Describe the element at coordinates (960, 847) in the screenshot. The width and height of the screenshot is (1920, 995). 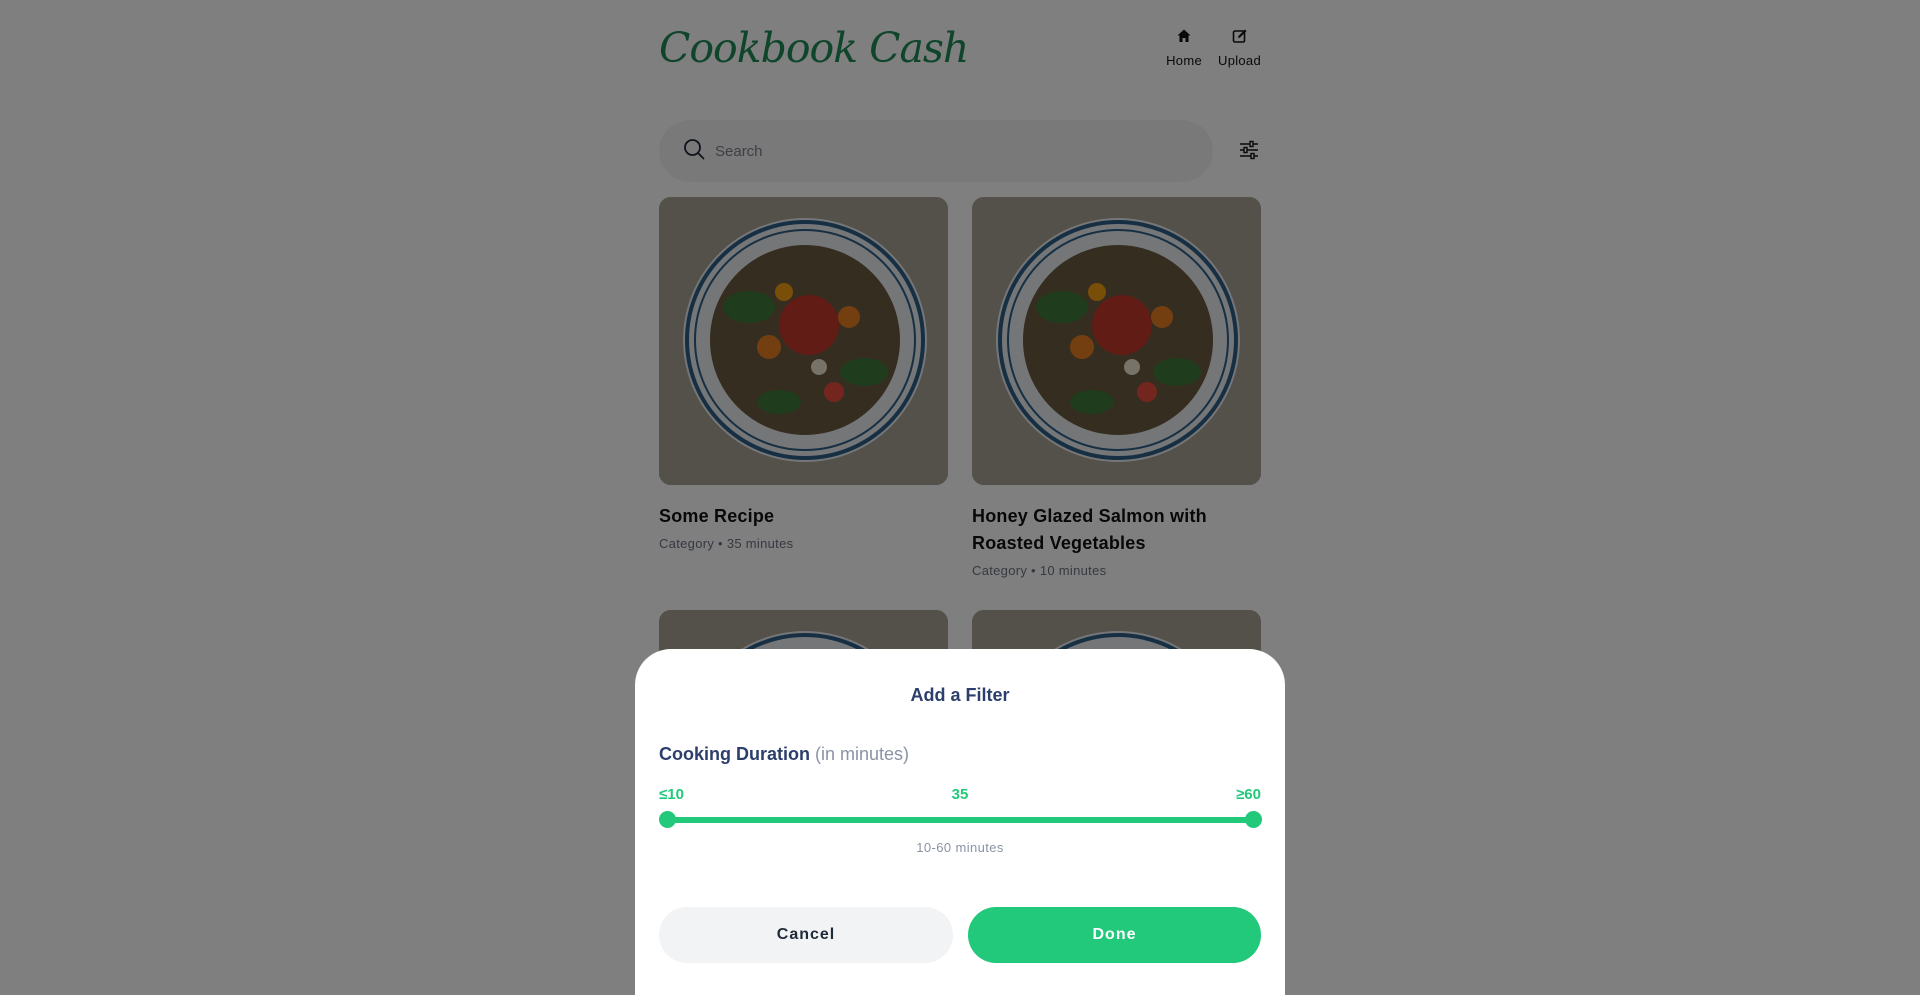
I see `range-caption: 10-60 minutes` at that location.